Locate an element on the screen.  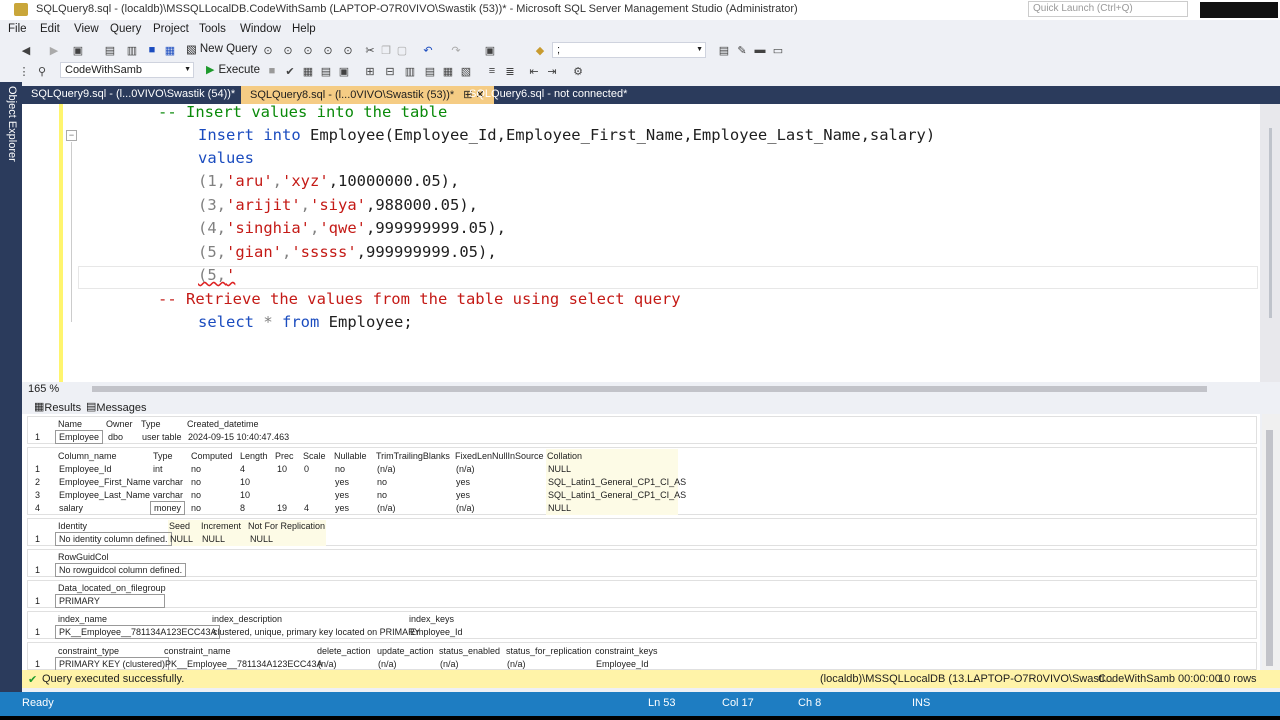
back-icon: ◀ is located at coordinates (26, 50).